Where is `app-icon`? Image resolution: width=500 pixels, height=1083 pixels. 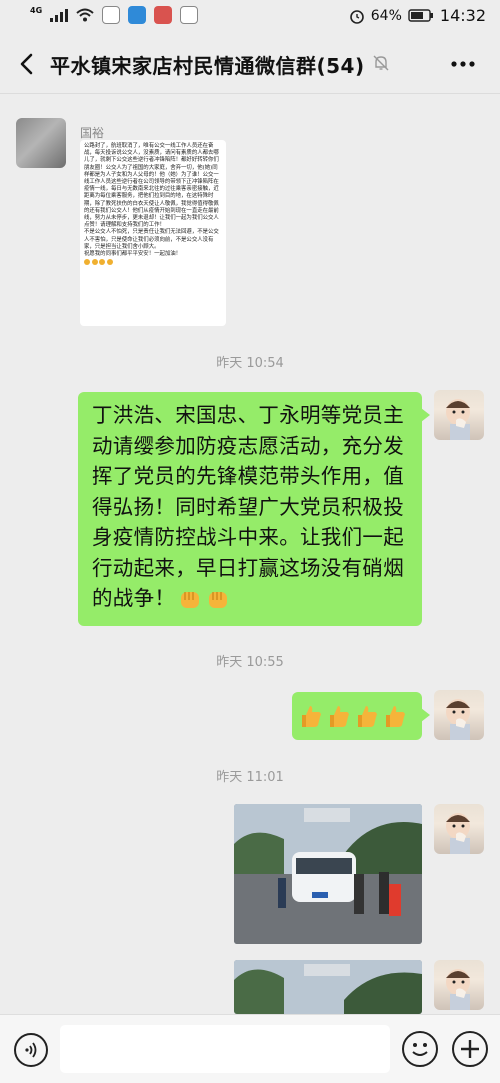
app-icon is located at coordinates (189, 15).